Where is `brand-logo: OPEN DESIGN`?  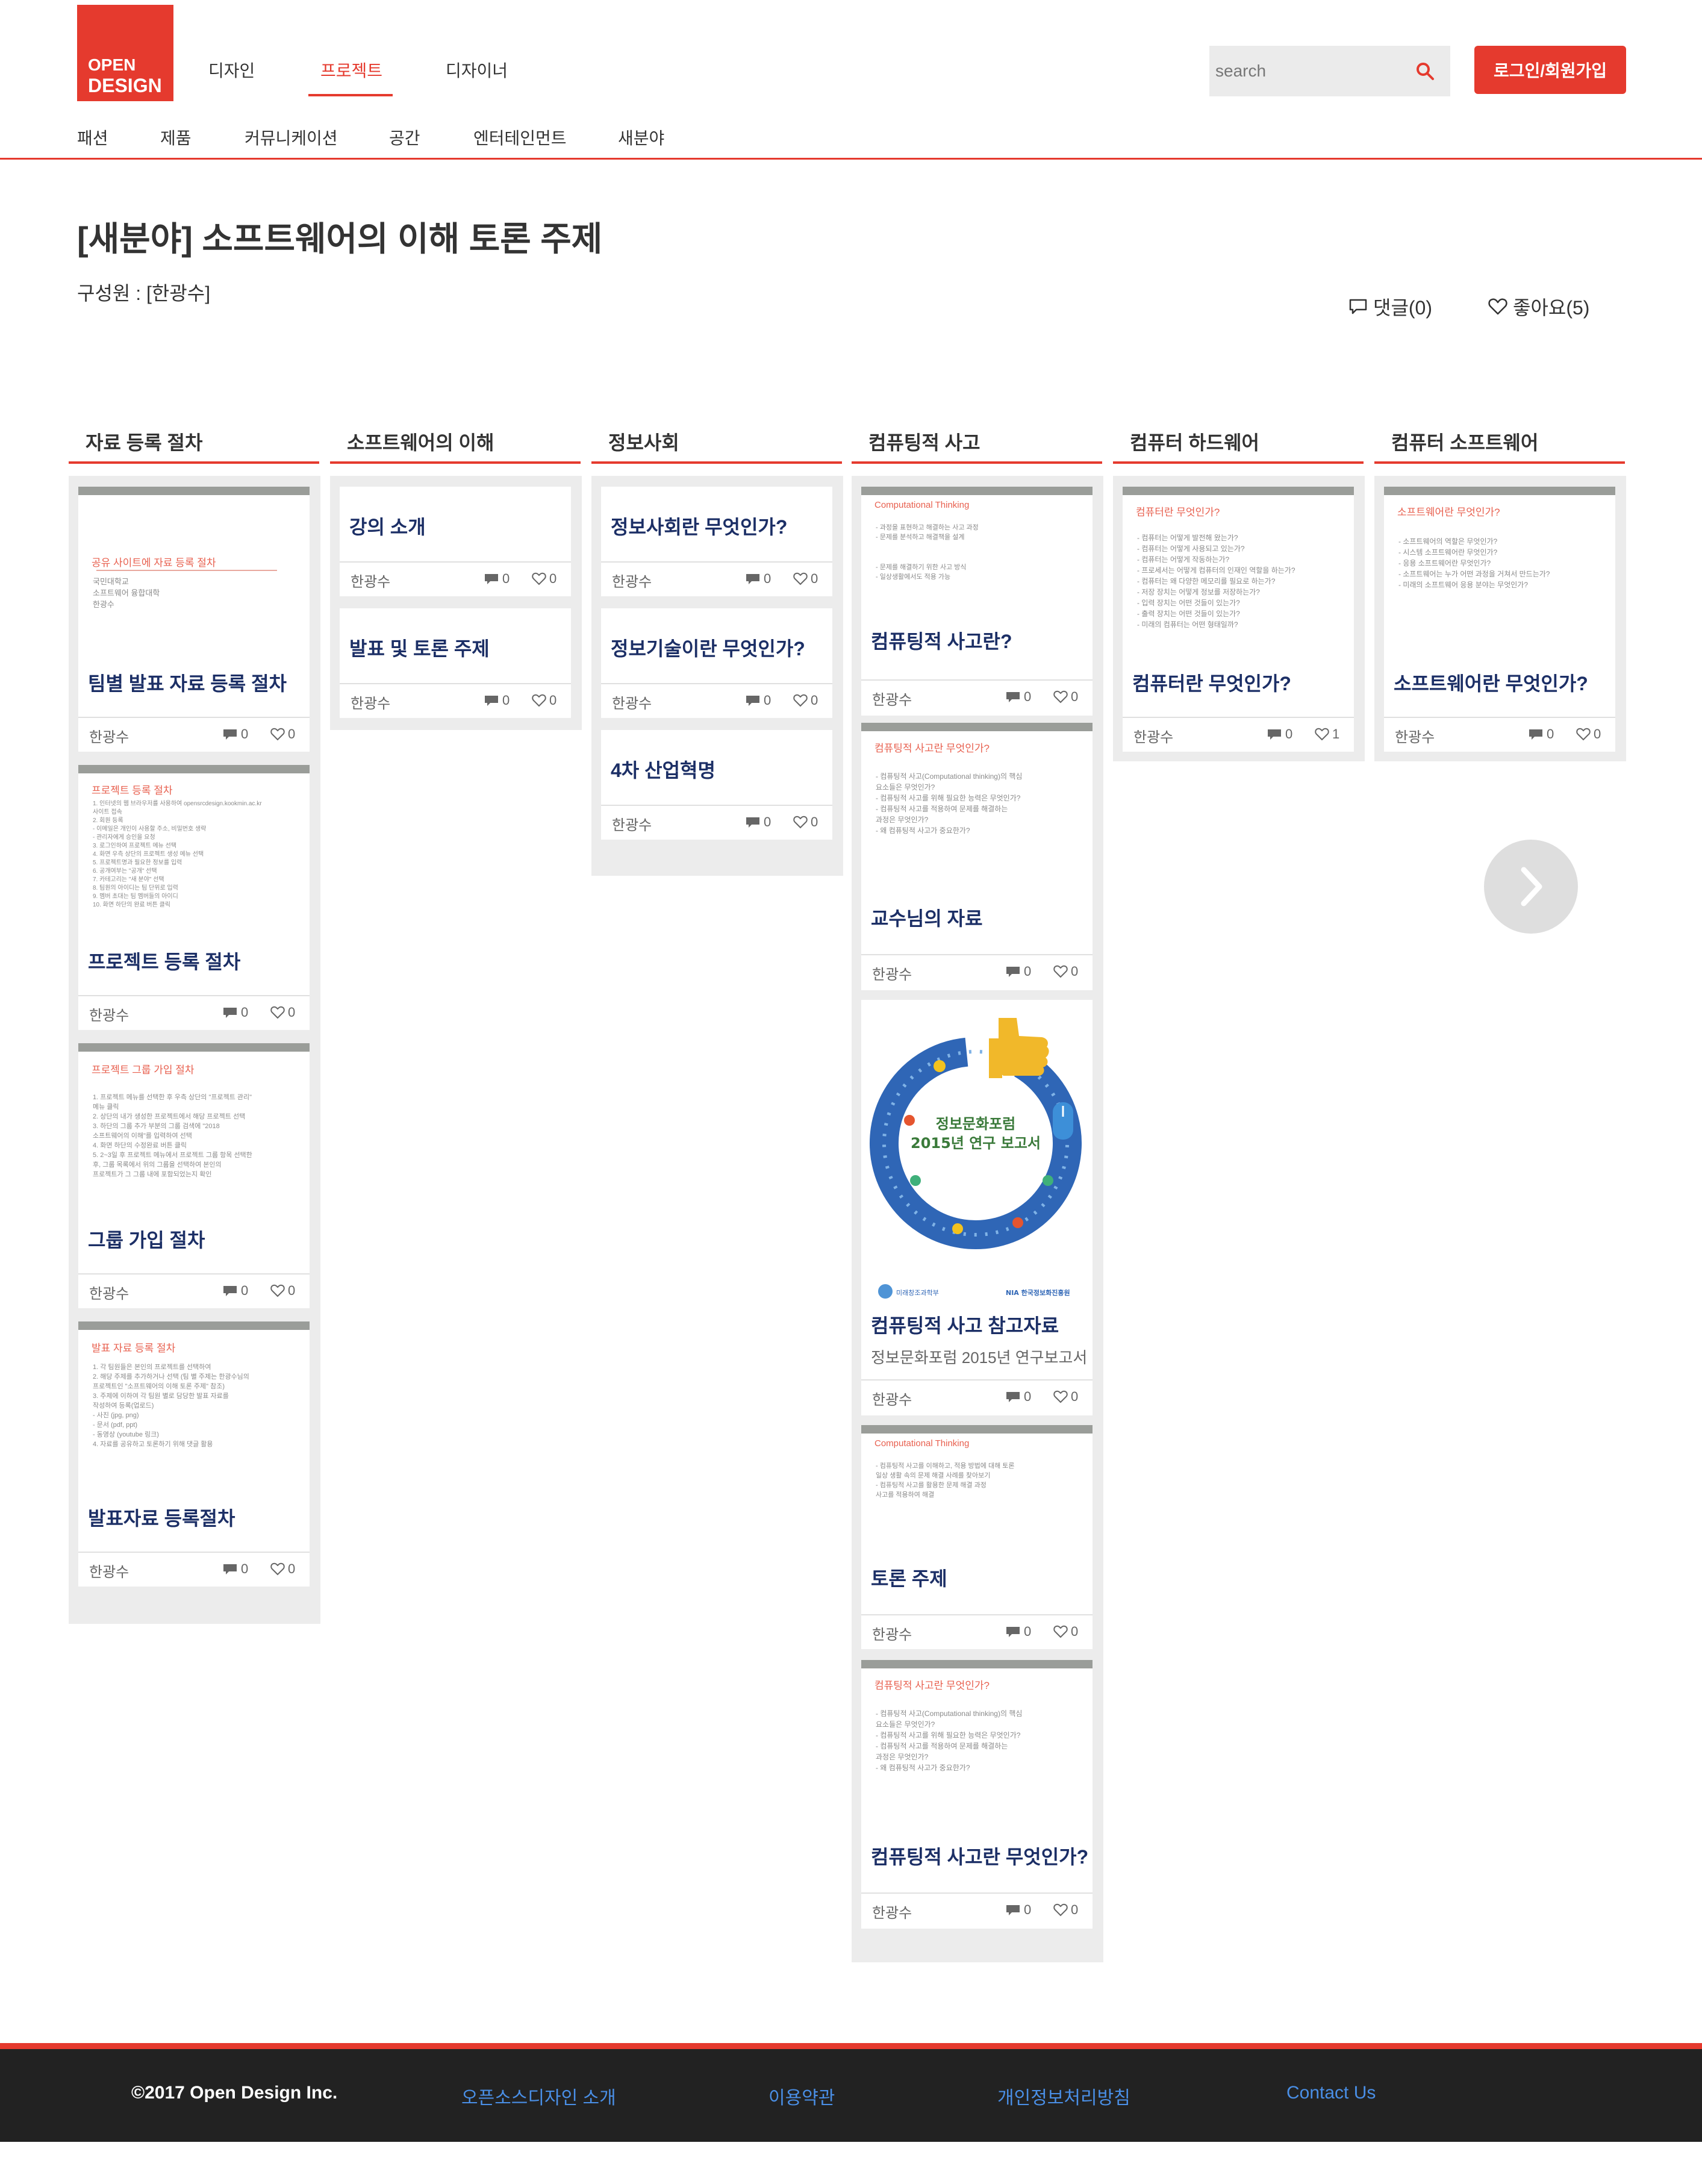 brand-logo: OPEN DESIGN is located at coordinates (125, 53).